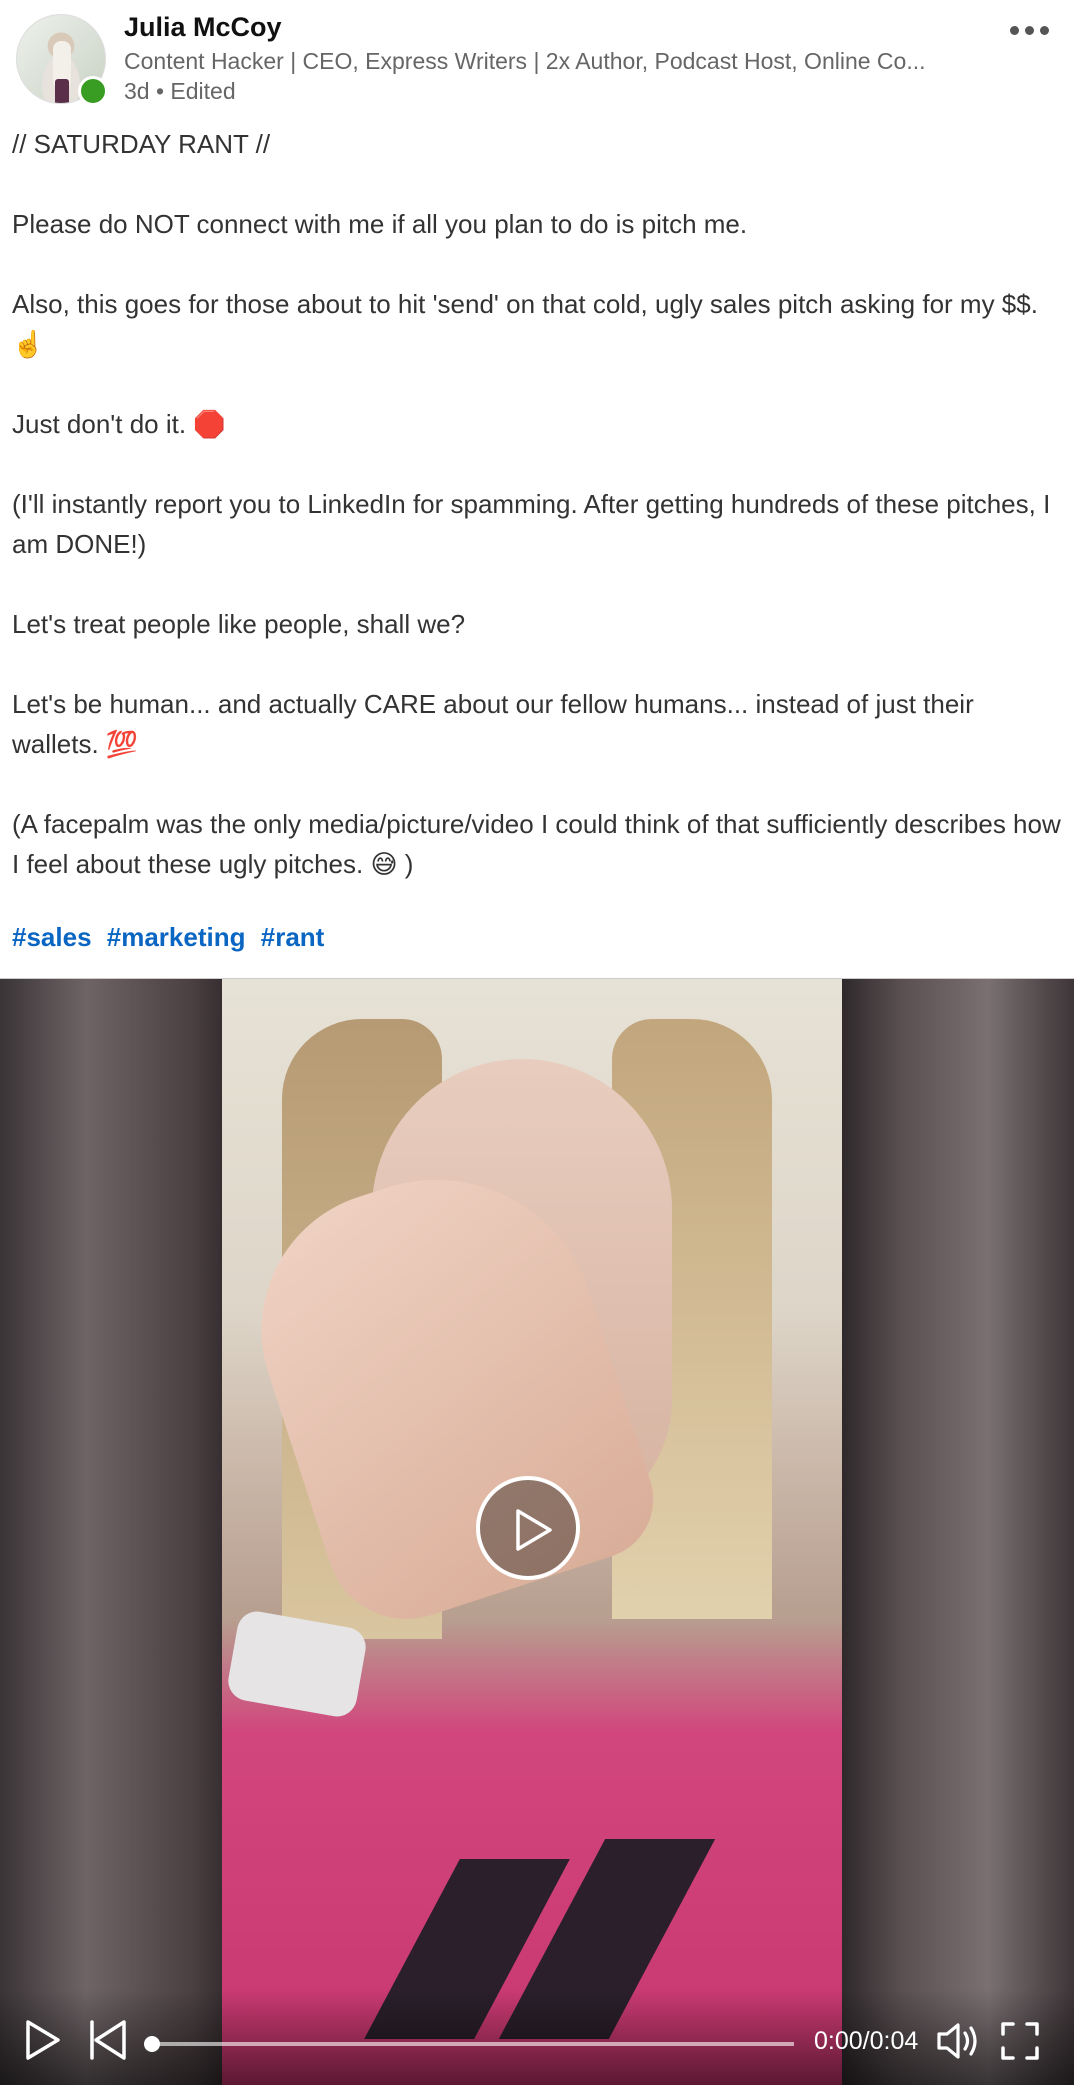  What do you see at coordinates (866, 2041) in the screenshot?
I see `time-readout: 0:00/0:04` at bounding box center [866, 2041].